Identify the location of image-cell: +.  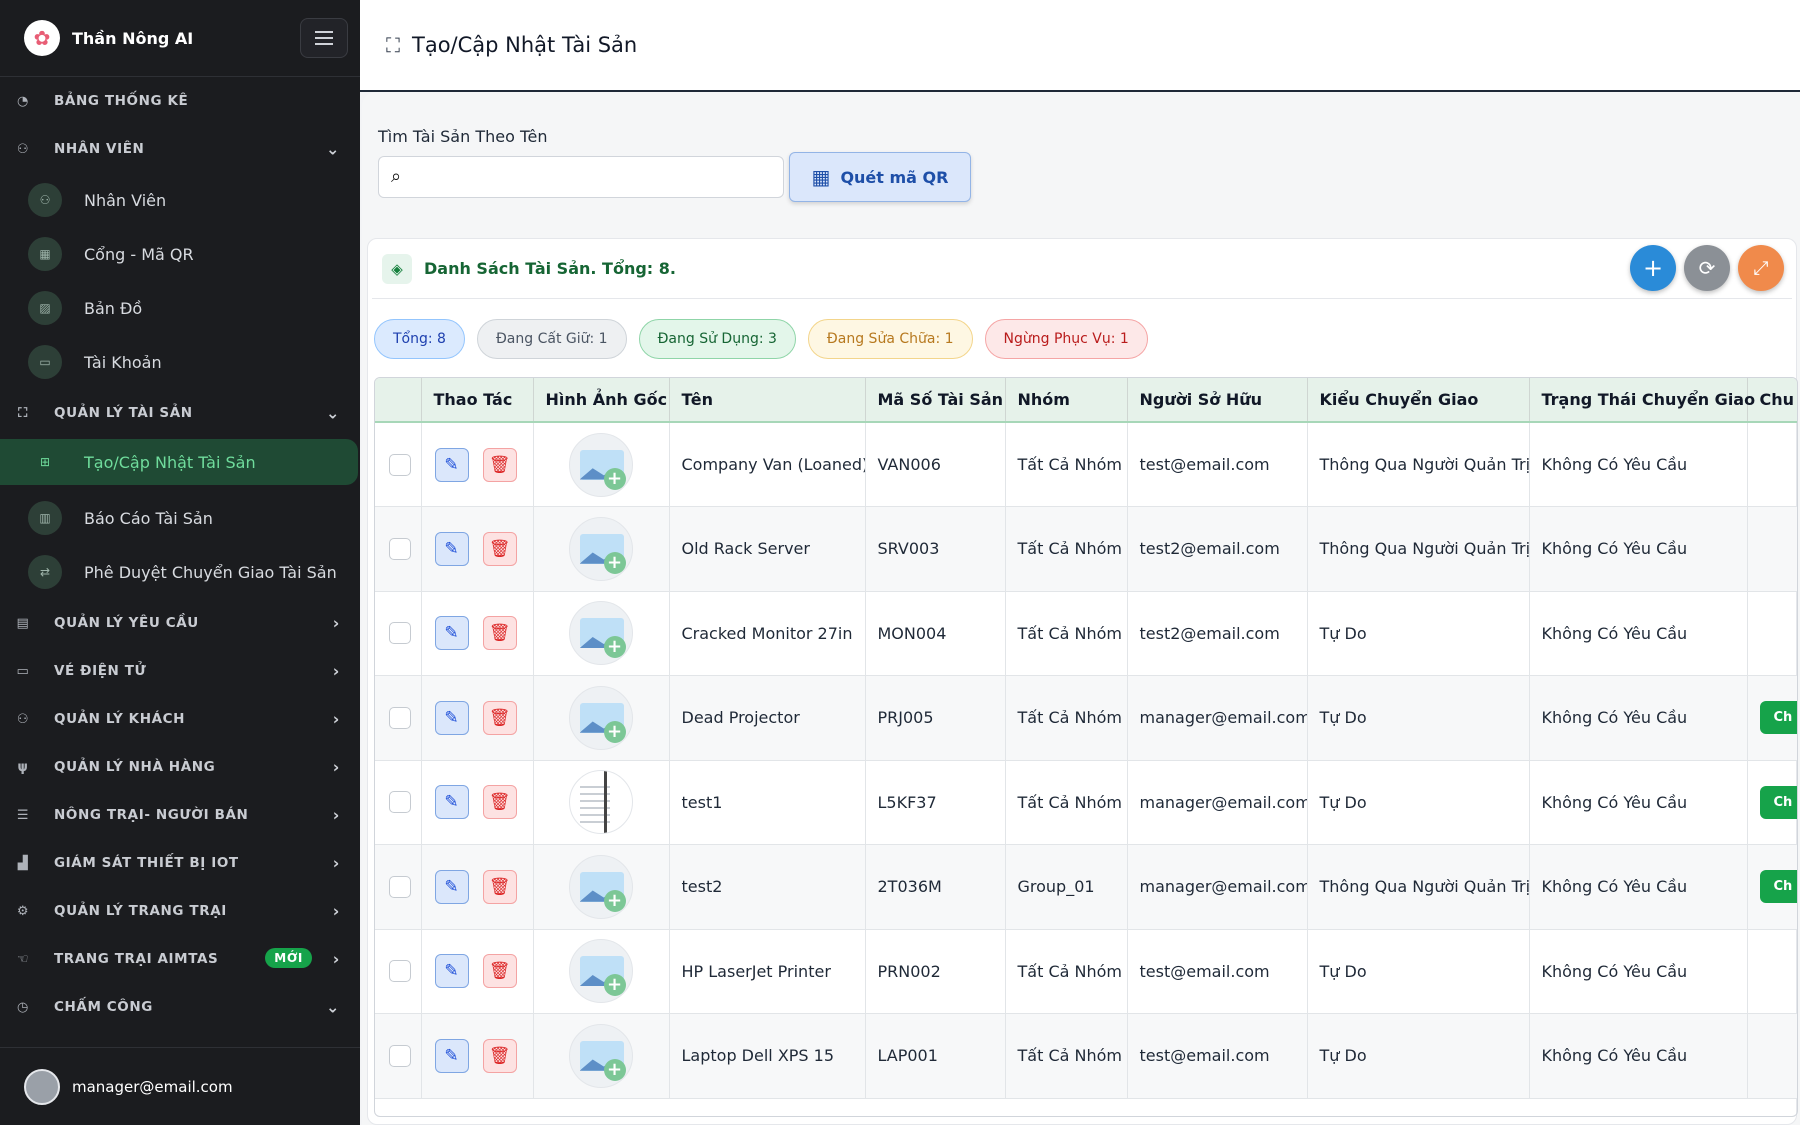
(601, 549).